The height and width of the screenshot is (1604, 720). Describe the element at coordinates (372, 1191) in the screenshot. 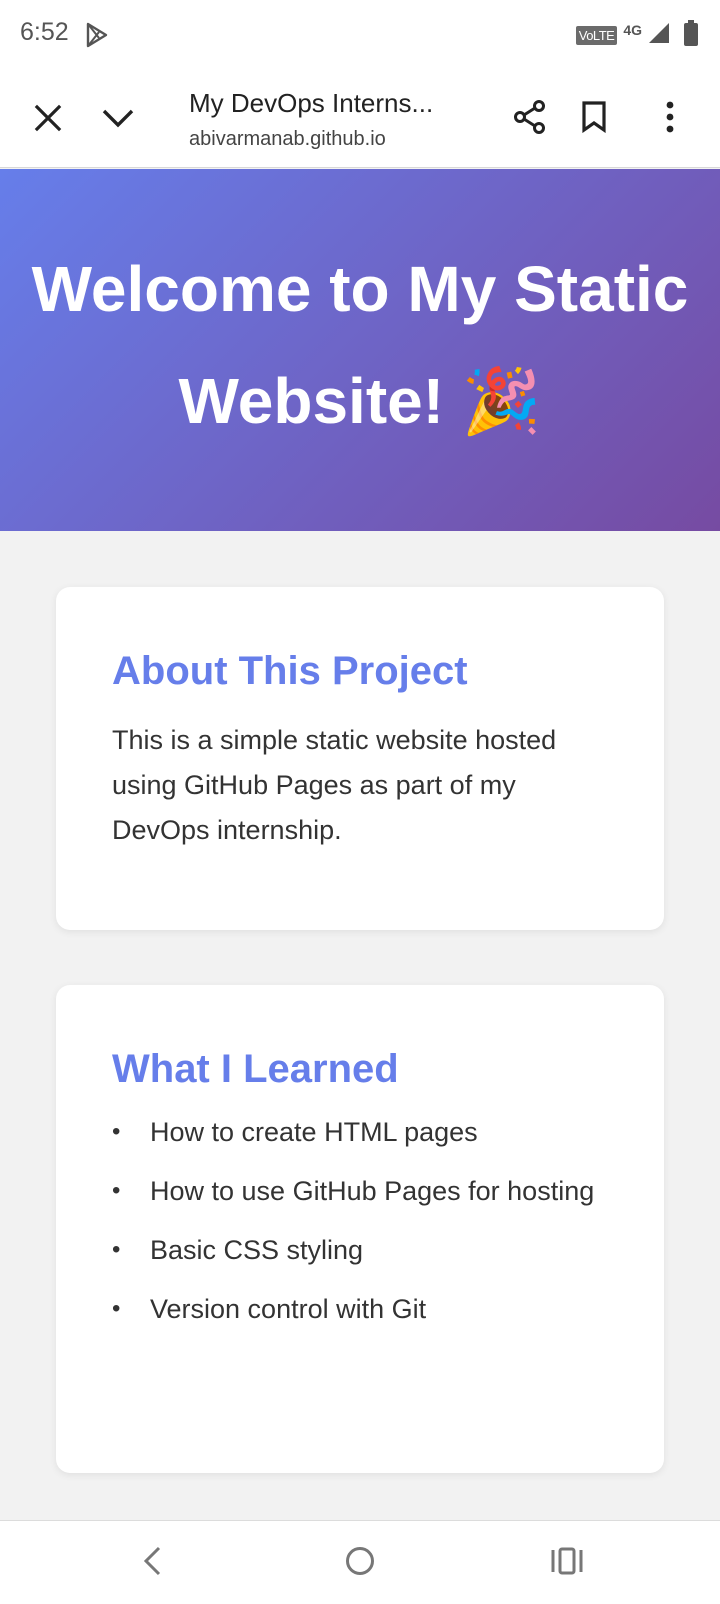

I see `list-item-text: How to use GitHub Pages for hosting` at that location.